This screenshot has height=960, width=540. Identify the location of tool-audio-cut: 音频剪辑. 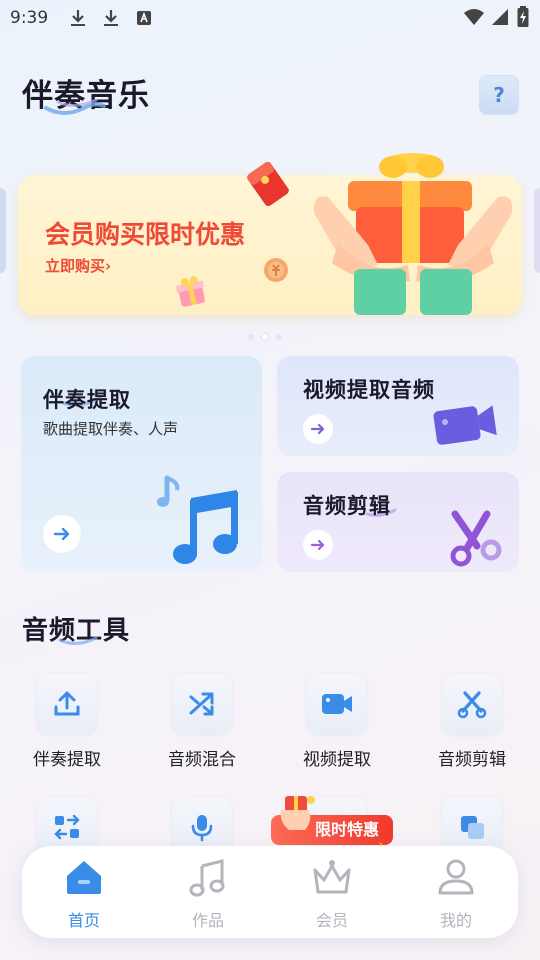
(472, 722).